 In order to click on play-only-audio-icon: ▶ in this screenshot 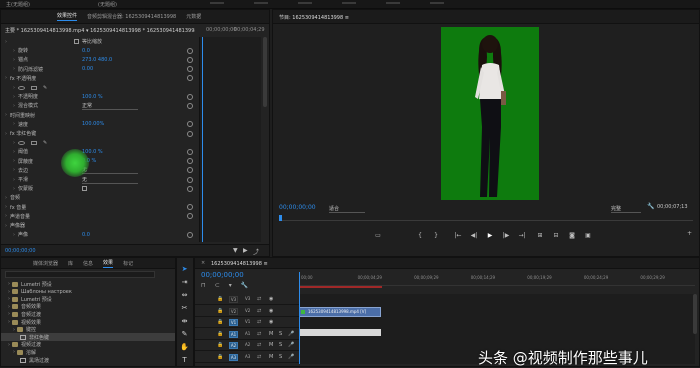, I will do `click(245, 250)`.